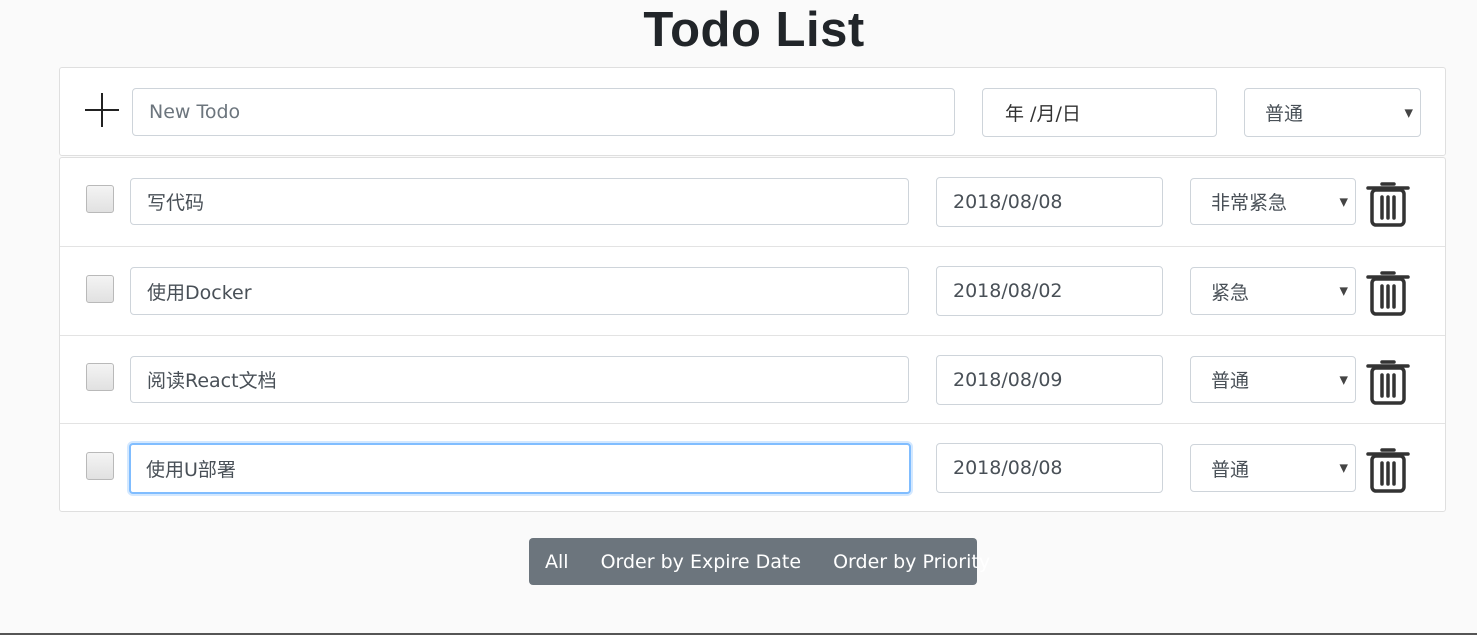  Describe the element at coordinates (911, 562) in the screenshot. I see `filter-priority-button: Order by Priority` at that location.